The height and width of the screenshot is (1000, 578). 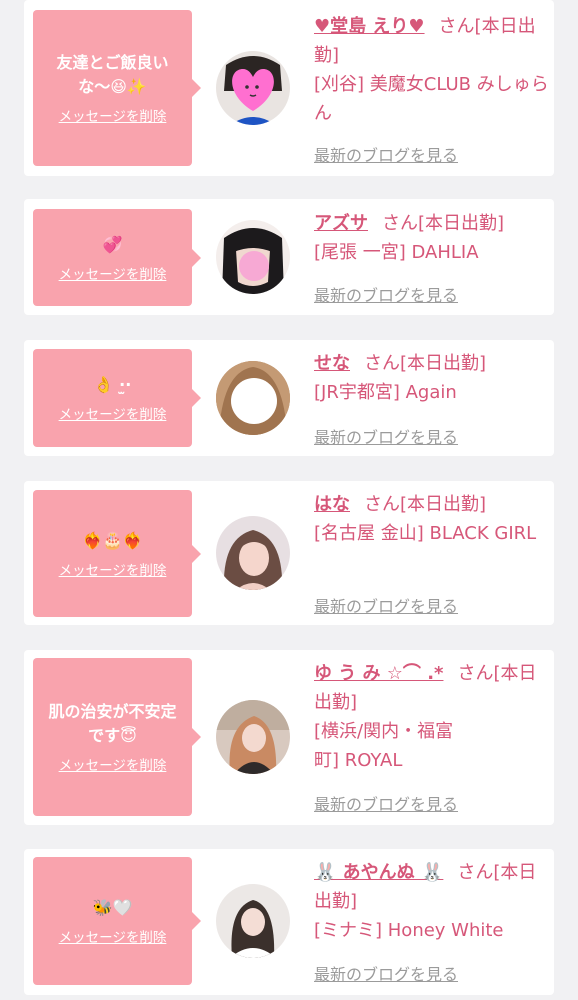 I want to click on heart-sticker-face-icon, so click(x=253, y=88).